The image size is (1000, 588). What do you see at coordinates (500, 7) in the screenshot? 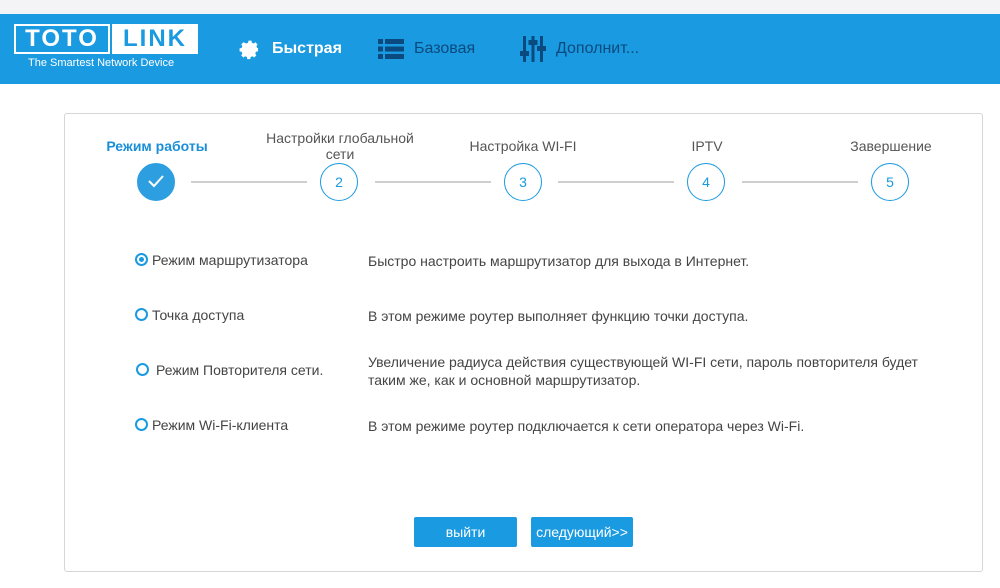
I see `top-strip` at bounding box center [500, 7].